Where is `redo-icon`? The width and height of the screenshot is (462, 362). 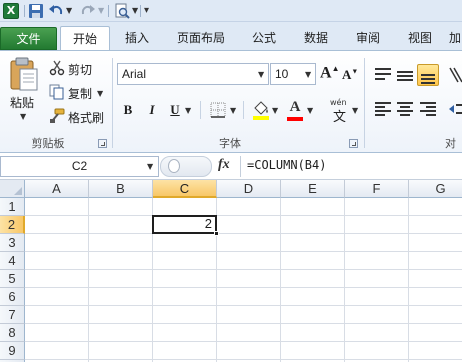
redo-icon is located at coordinates (88, 11).